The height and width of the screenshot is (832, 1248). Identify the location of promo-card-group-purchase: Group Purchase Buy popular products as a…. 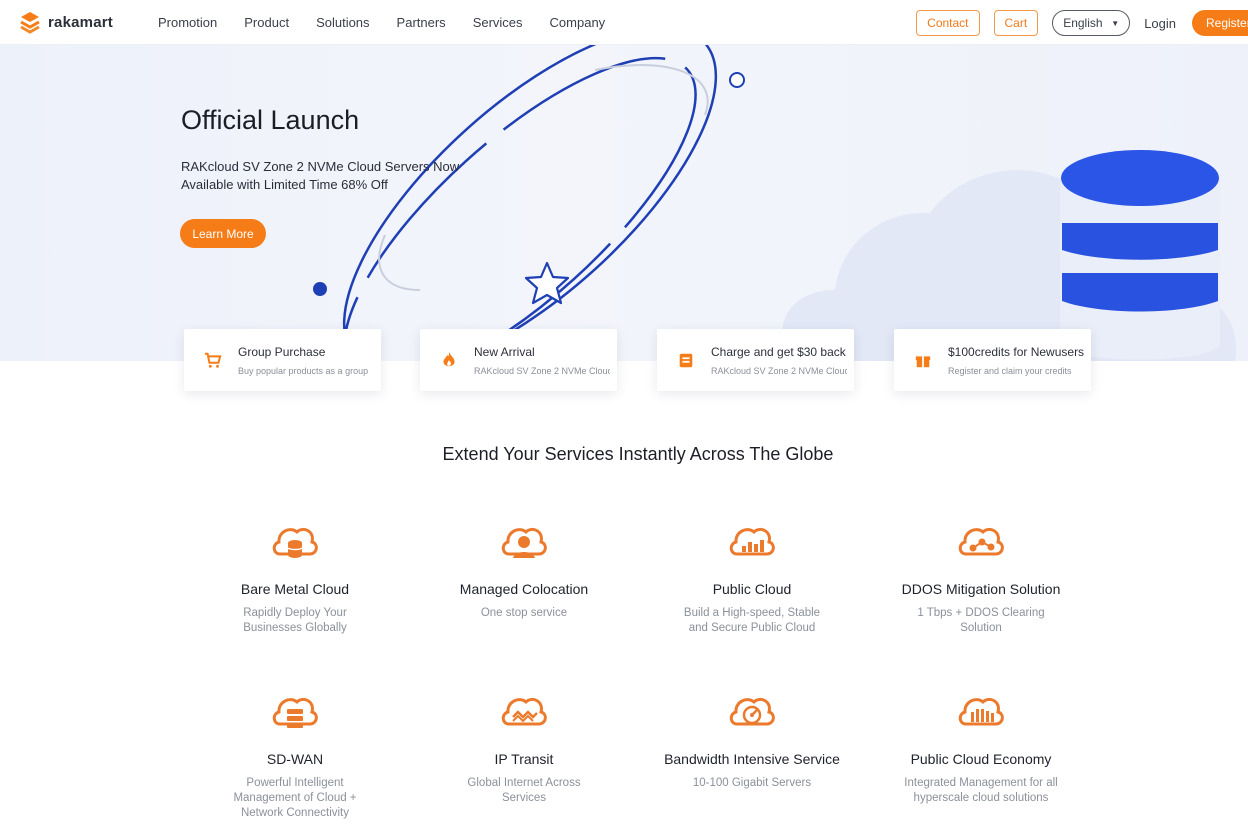
(282, 360).